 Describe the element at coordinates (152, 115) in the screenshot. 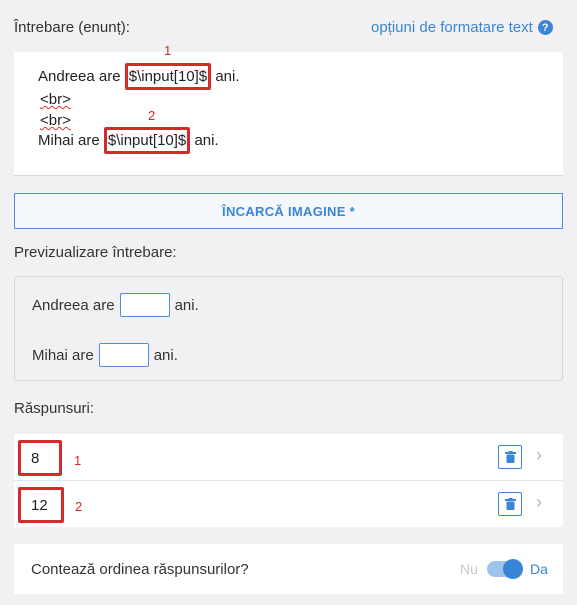

I see `marker-2: 2` at that location.